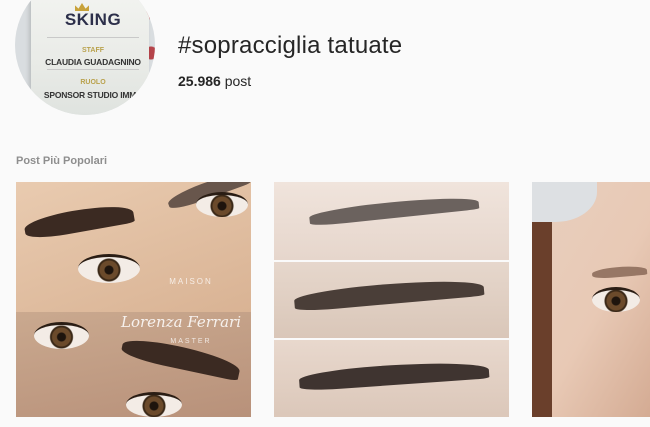  What do you see at coordinates (290, 45) in the screenshot?
I see `hashtag-title: #sopracciglia tatuate` at bounding box center [290, 45].